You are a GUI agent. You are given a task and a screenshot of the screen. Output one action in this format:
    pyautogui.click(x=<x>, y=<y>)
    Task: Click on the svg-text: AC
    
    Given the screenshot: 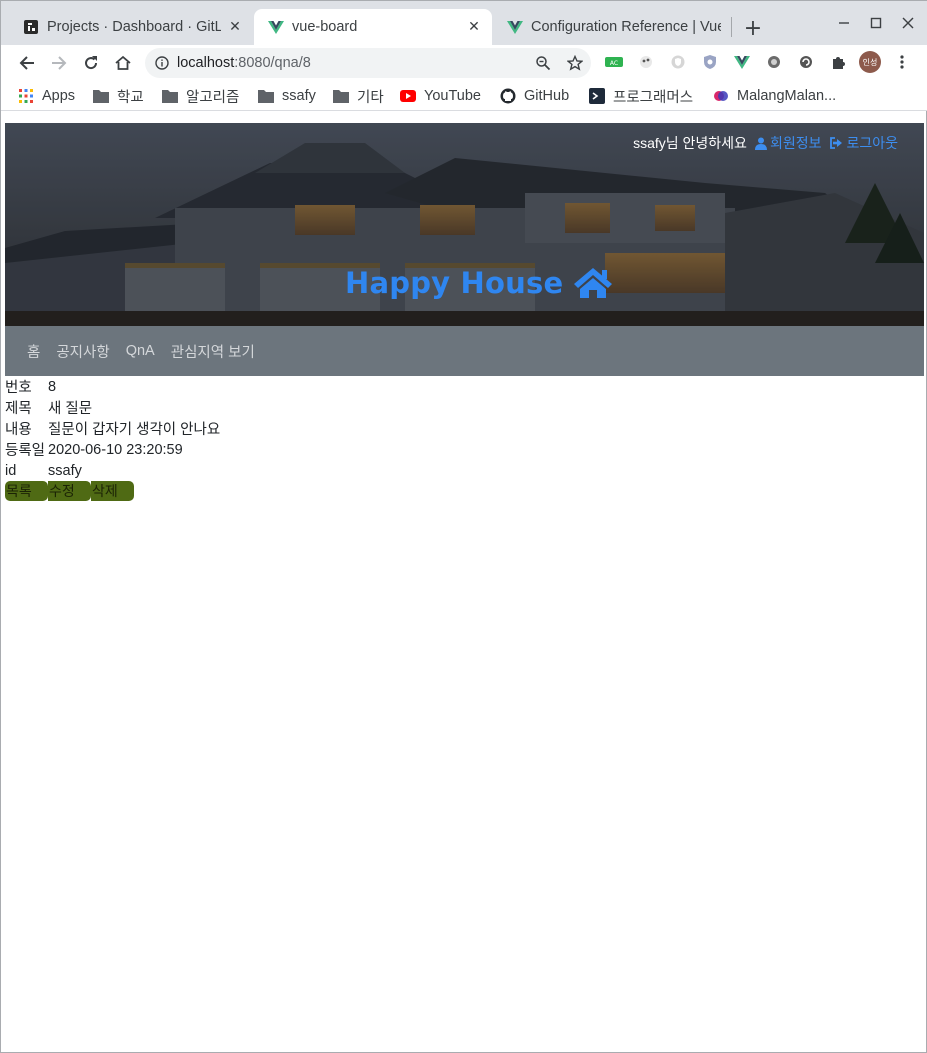 What is the action you would take?
    pyautogui.click(x=614, y=63)
    